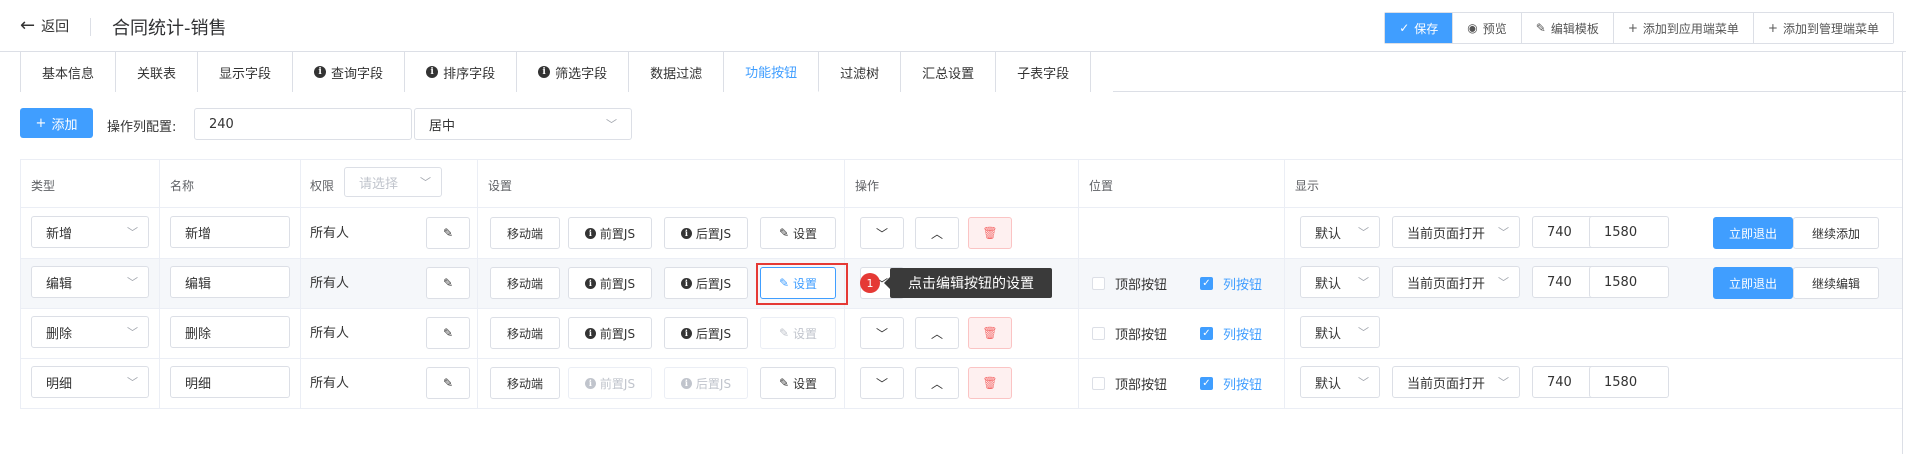 This screenshot has height=454, width=1906. What do you see at coordinates (330, 383) in the screenshot?
I see `row-permission: 所有人` at bounding box center [330, 383].